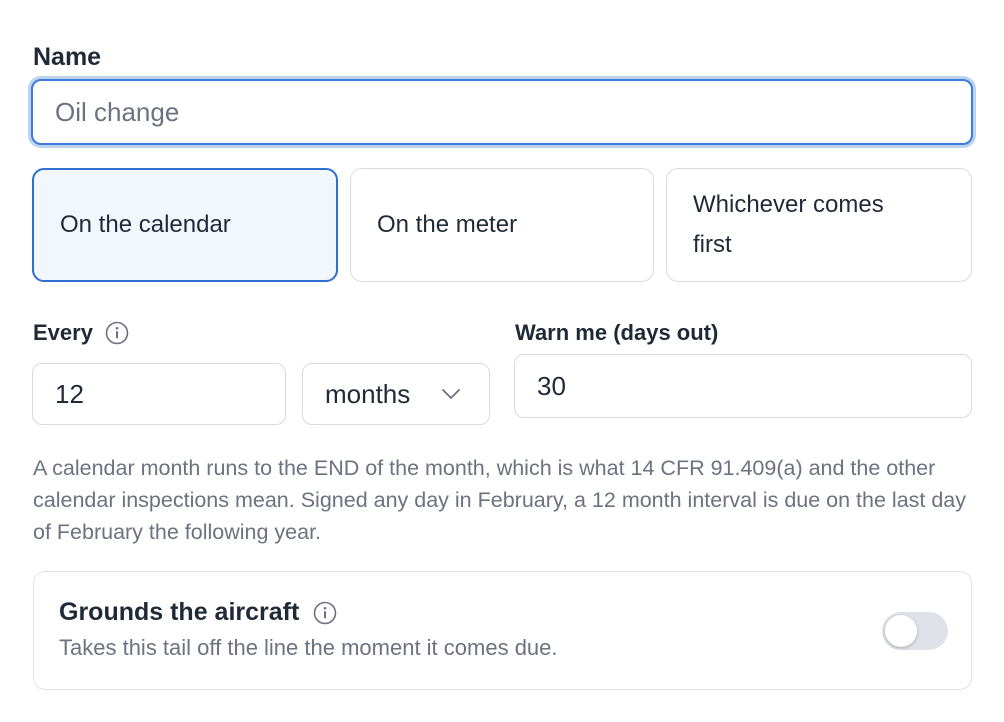 Image resolution: width=1004 pixels, height=722 pixels. Describe the element at coordinates (451, 394) in the screenshot. I see `chevron-down-icon` at that location.